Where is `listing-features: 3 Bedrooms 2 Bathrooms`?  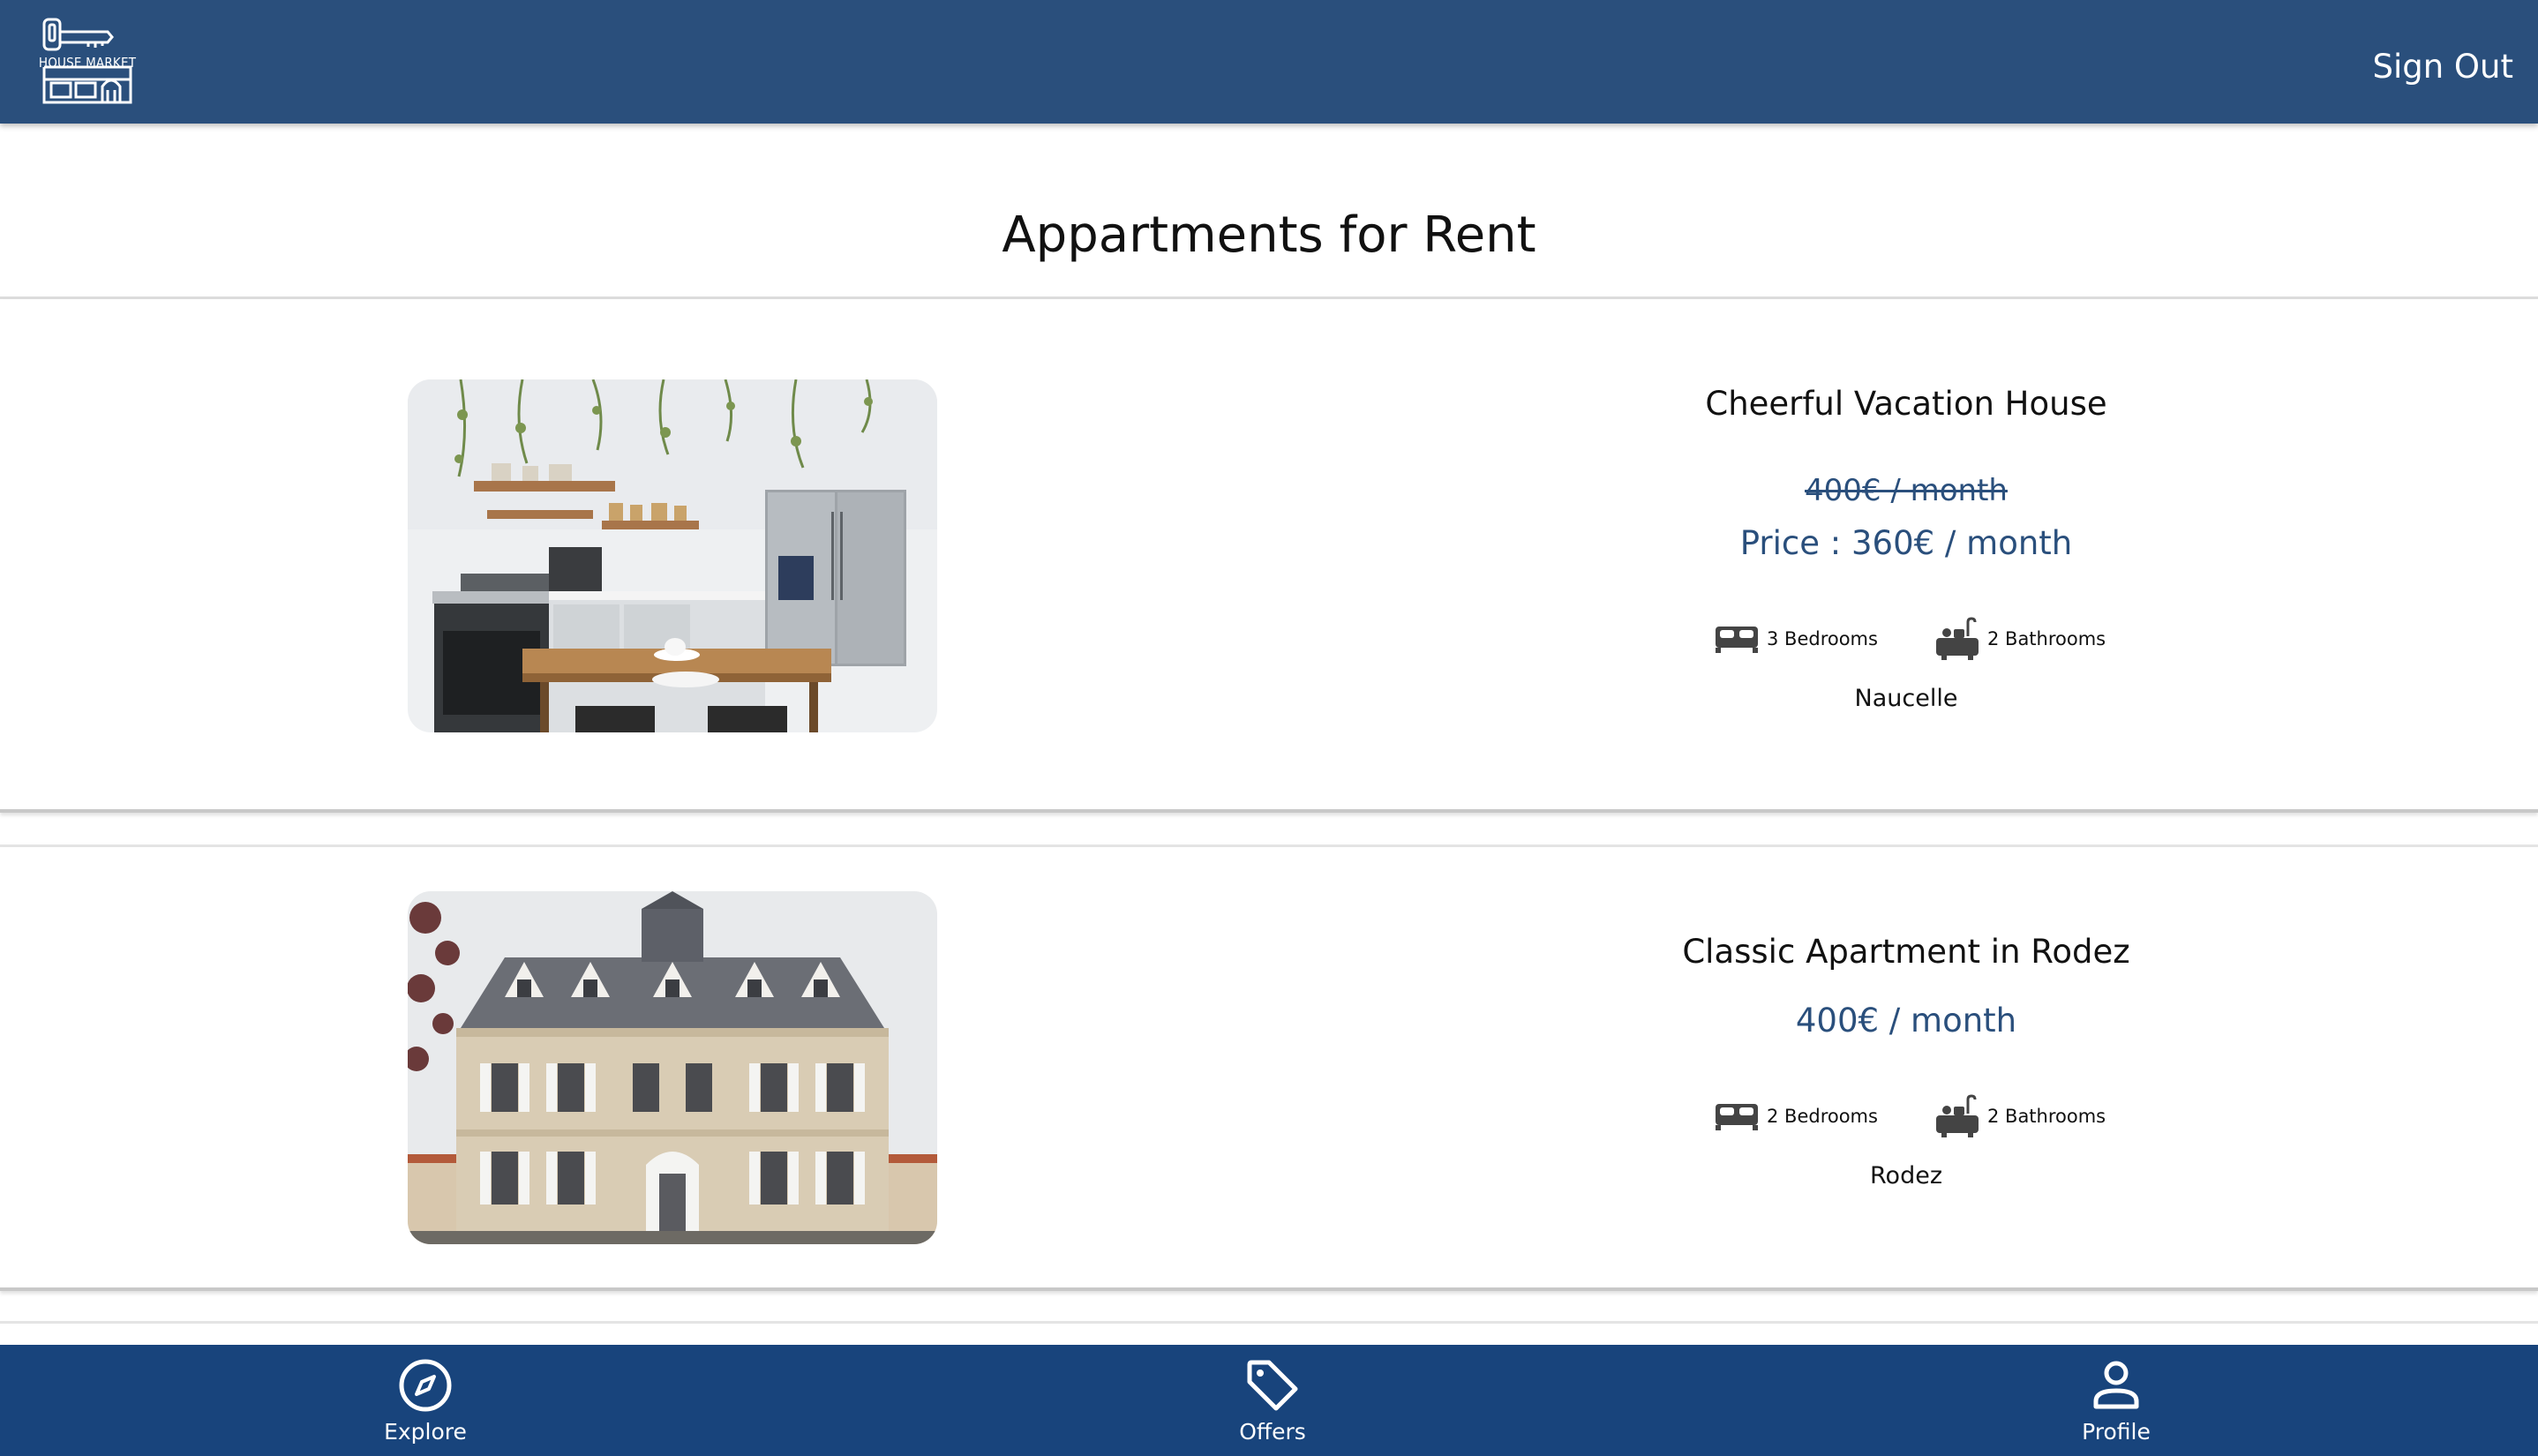 listing-features: 3 Bedrooms 2 Bathrooms is located at coordinates (1917, 639).